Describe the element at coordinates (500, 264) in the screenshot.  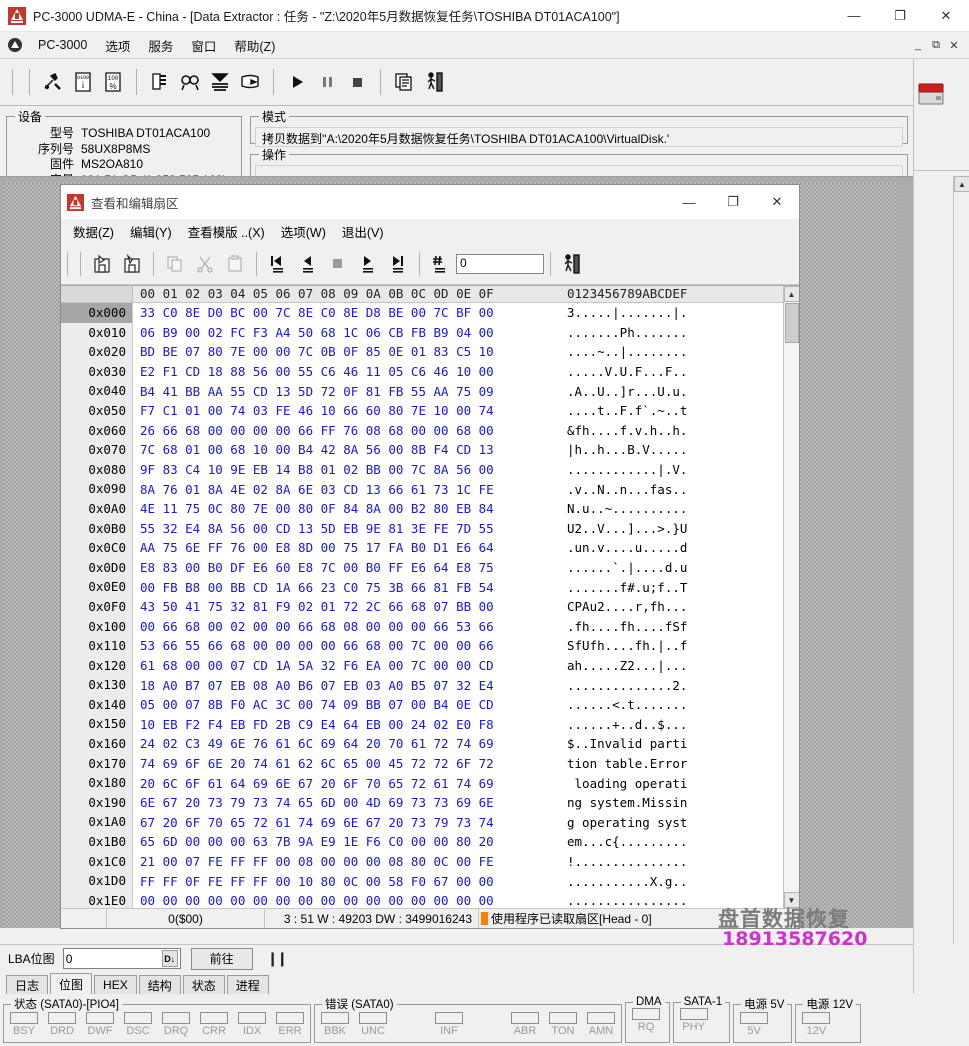
I see `sector-number-input: 0` at that location.